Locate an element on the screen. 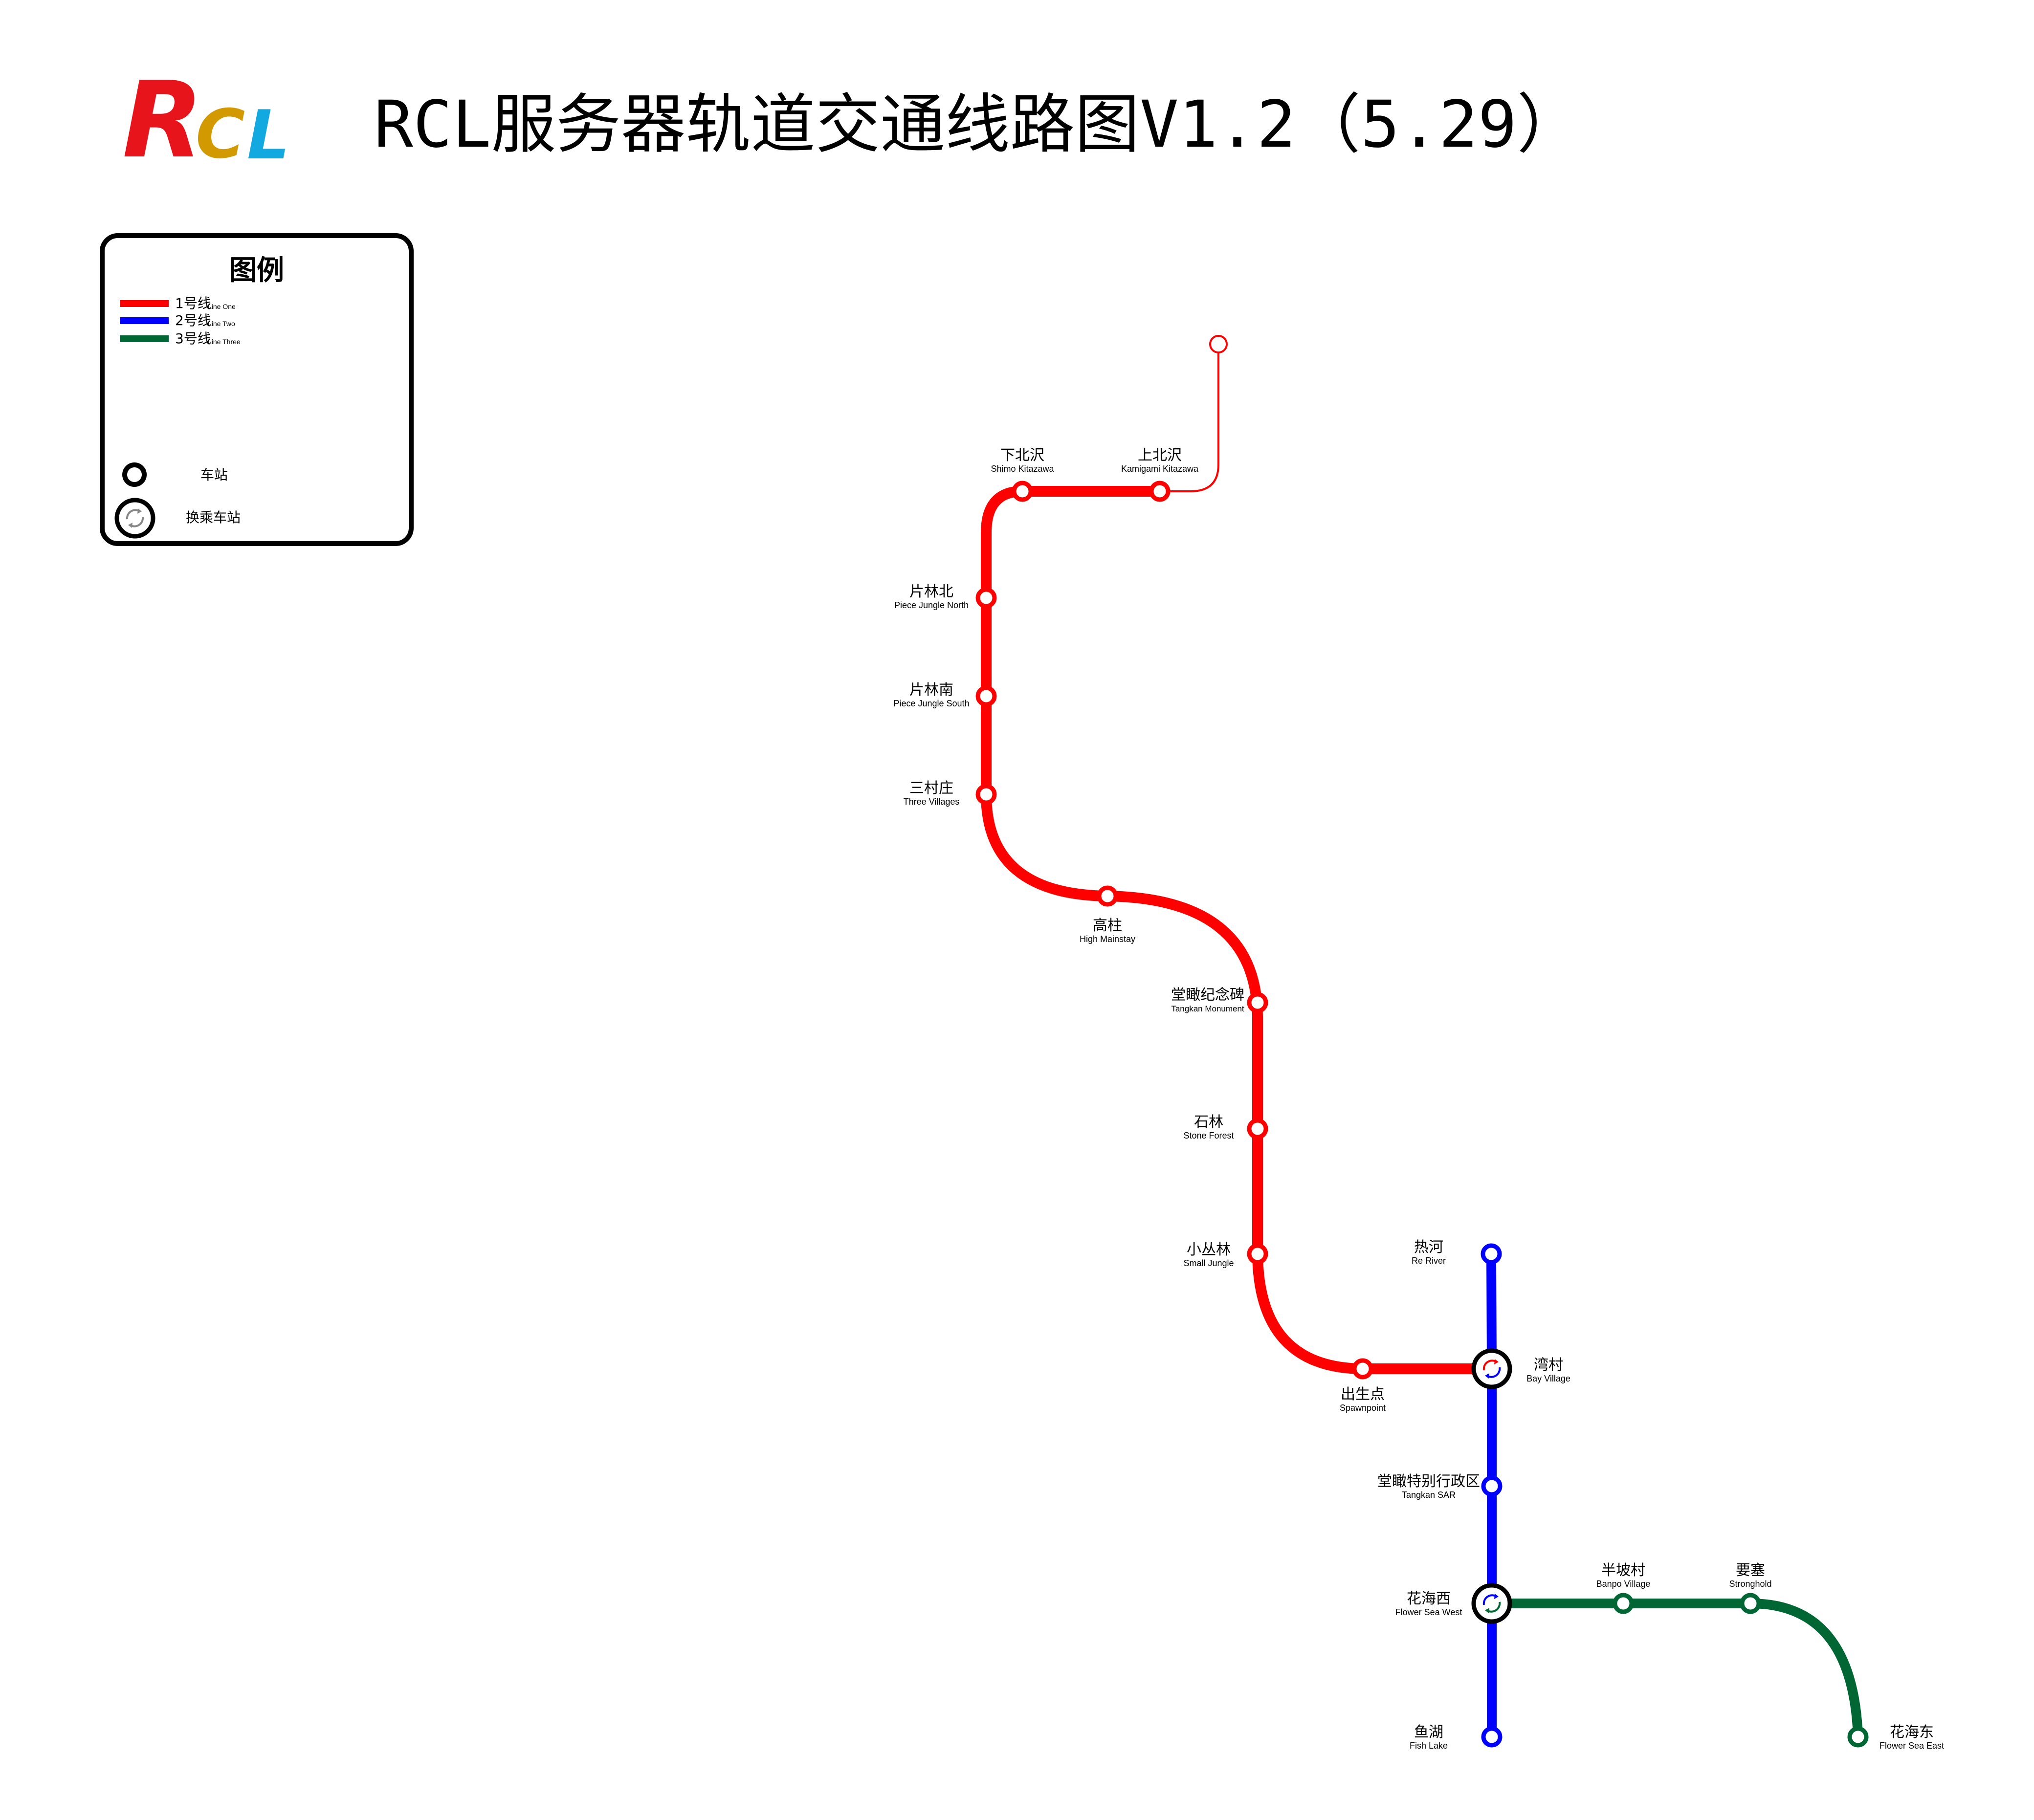  station-tangkan-sar: 堂瞰特别行政区 Tangkan SAR is located at coordinates (1440, 1486).